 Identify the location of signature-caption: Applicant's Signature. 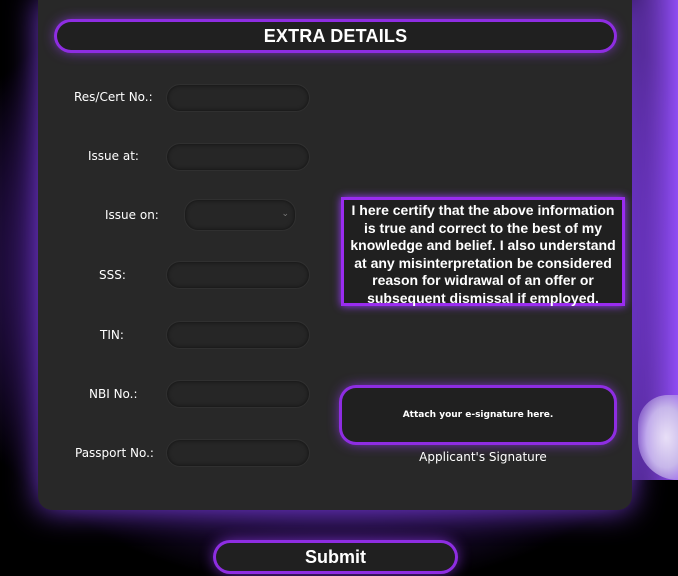
(483, 457).